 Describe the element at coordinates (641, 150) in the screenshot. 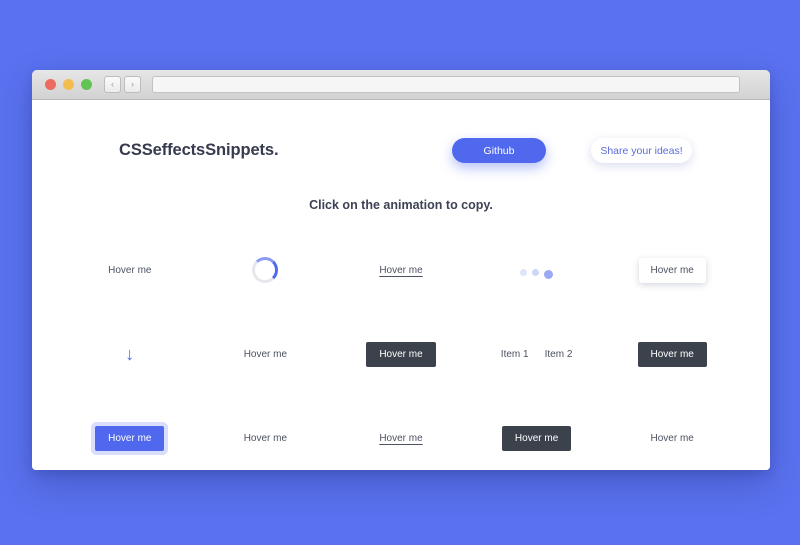

I see `share-ideas-button: Share your ideas!` at that location.